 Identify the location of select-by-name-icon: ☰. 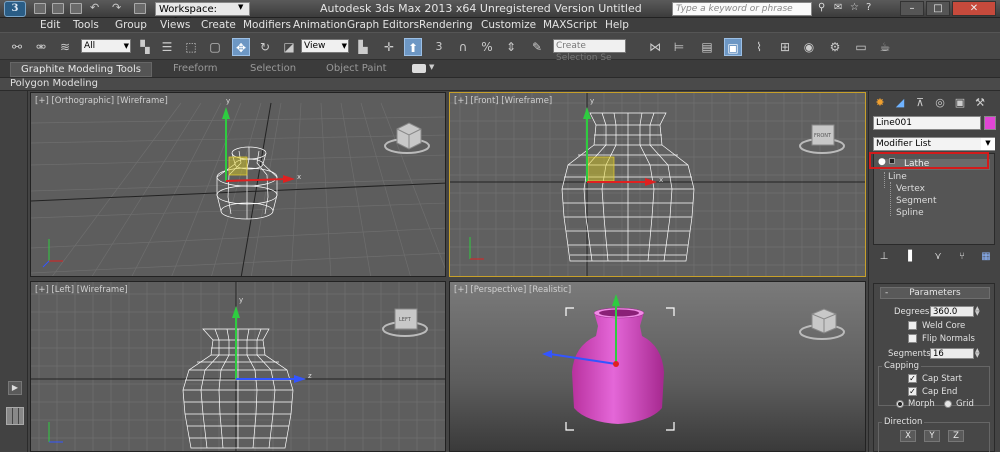
(167, 47).